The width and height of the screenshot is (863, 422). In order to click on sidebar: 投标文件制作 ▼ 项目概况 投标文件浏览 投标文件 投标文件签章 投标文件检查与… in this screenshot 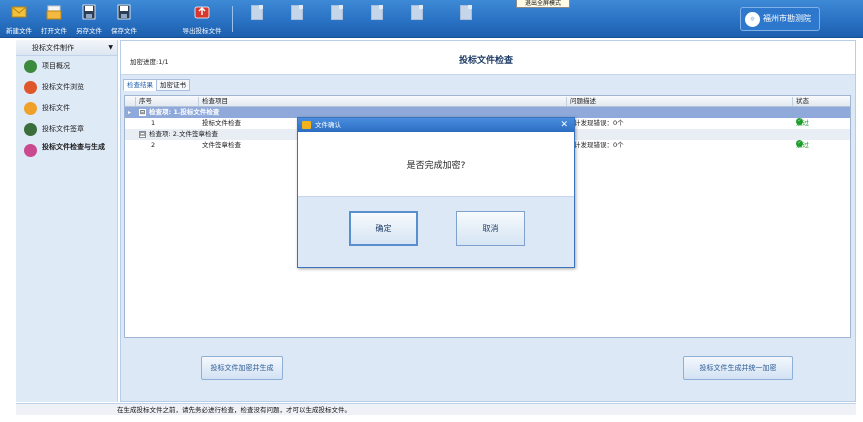, I will do `click(67, 221)`.